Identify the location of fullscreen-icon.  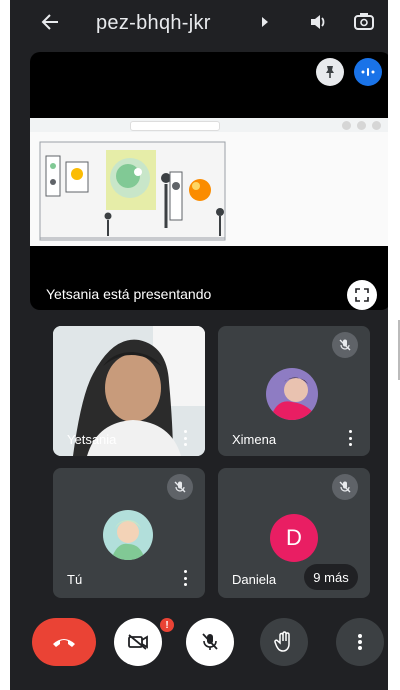
(362, 295).